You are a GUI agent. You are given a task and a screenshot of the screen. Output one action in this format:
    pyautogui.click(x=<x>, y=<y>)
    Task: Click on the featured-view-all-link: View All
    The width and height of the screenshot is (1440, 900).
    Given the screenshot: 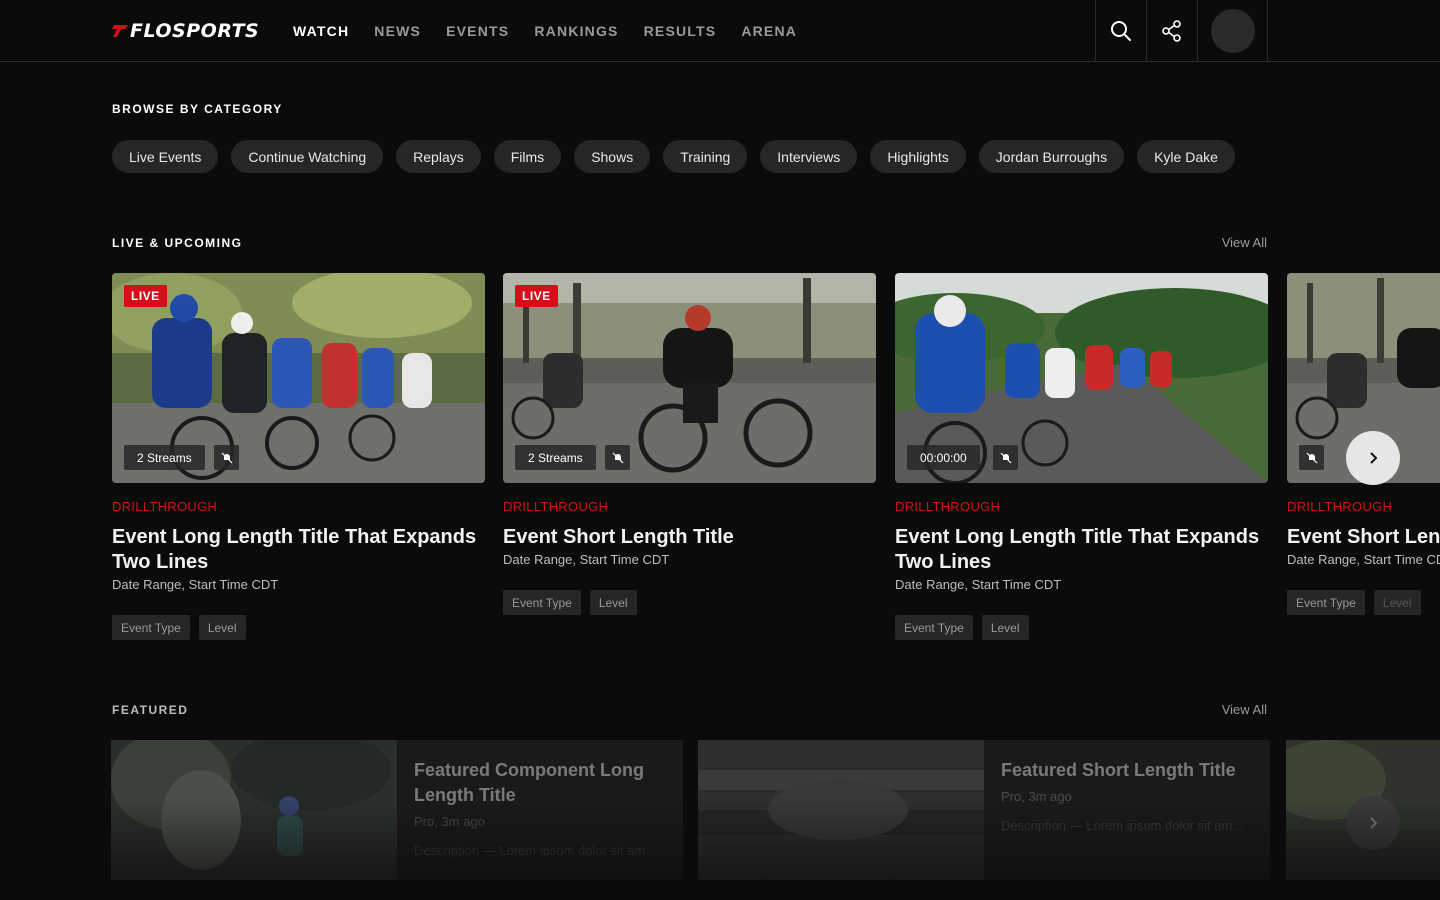 What is the action you would take?
    pyautogui.click(x=1244, y=709)
    